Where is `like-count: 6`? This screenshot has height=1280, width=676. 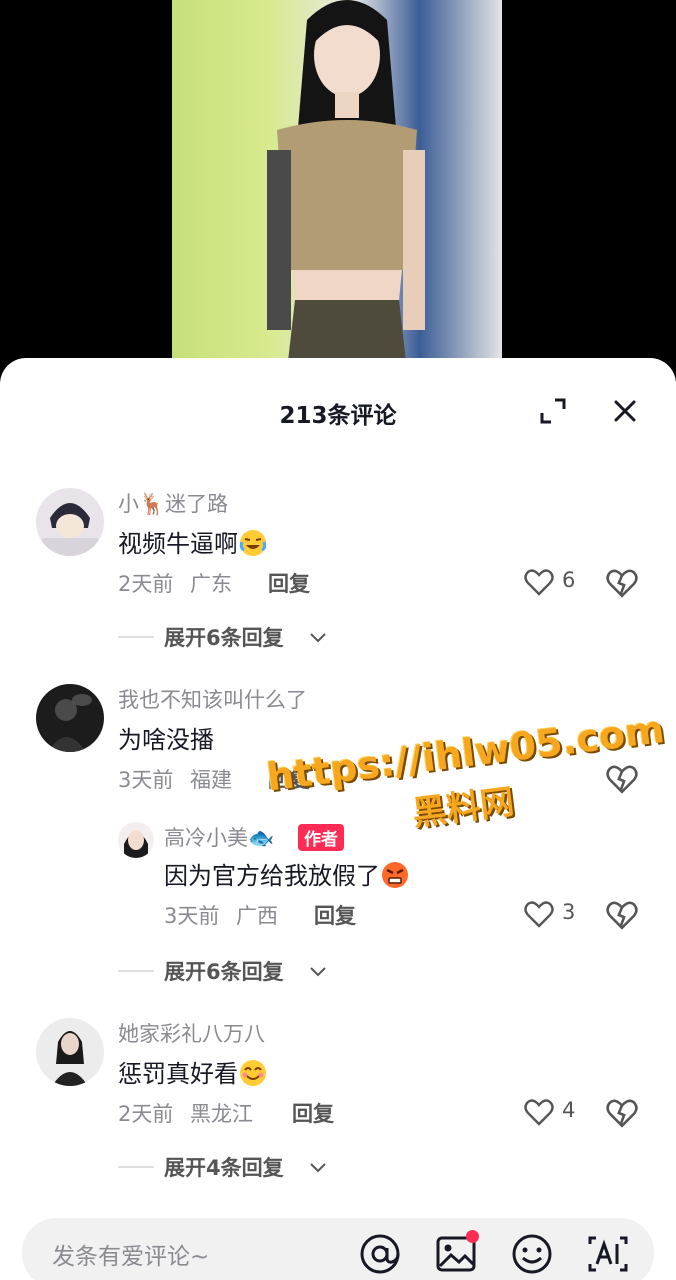
like-count: 6 is located at coordinates (569, 580).